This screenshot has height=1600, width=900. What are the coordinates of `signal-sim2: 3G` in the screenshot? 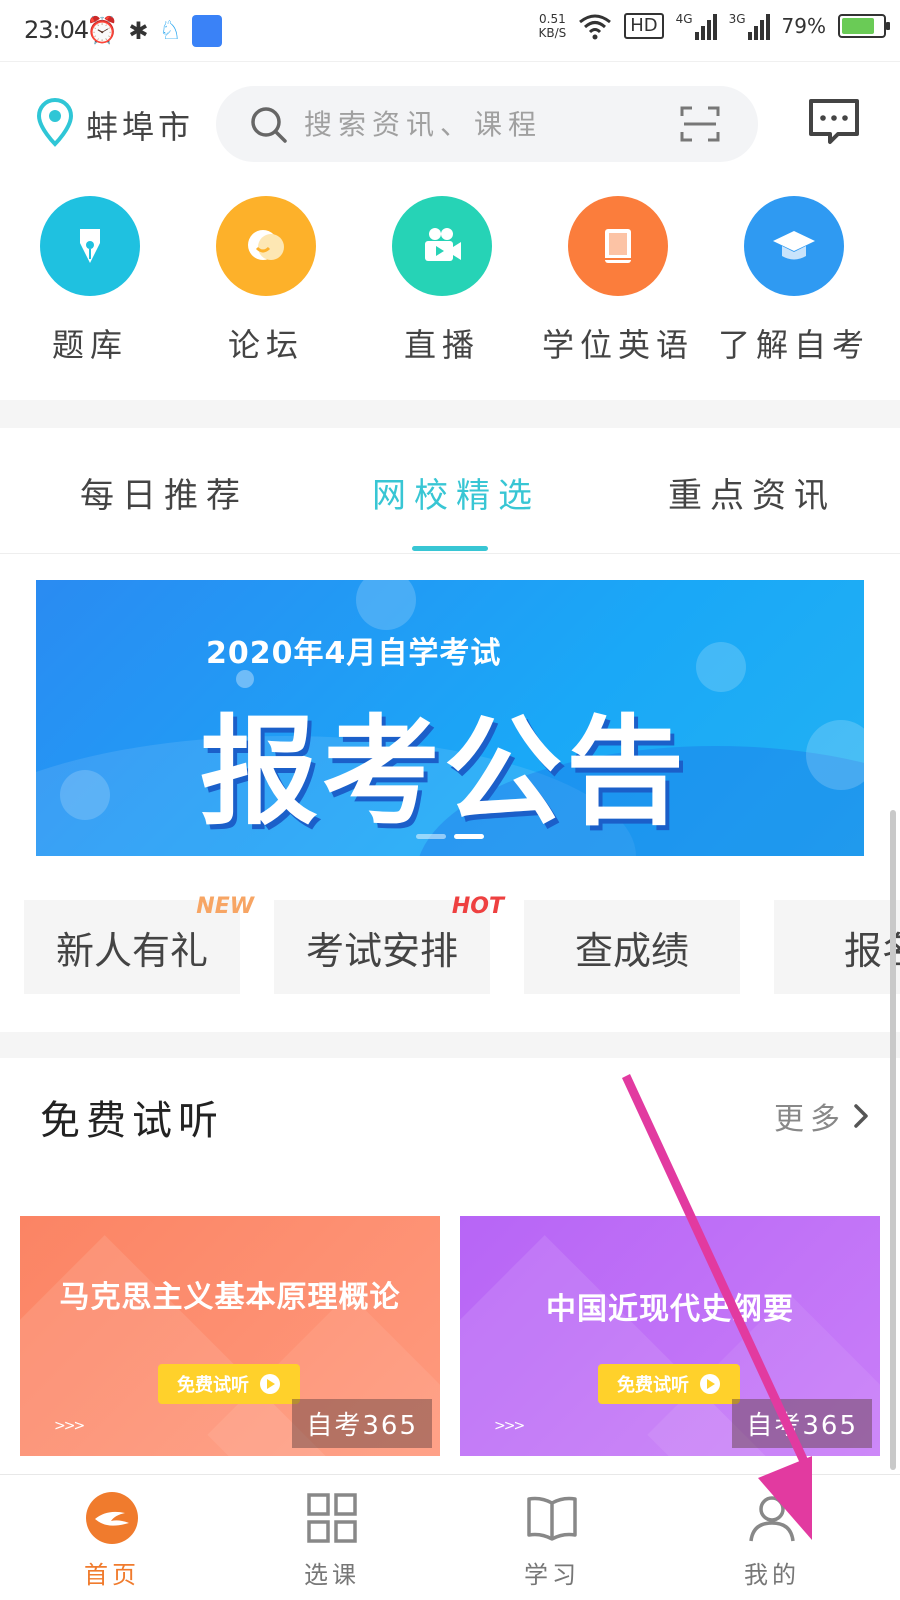 It's located at (749, 26).